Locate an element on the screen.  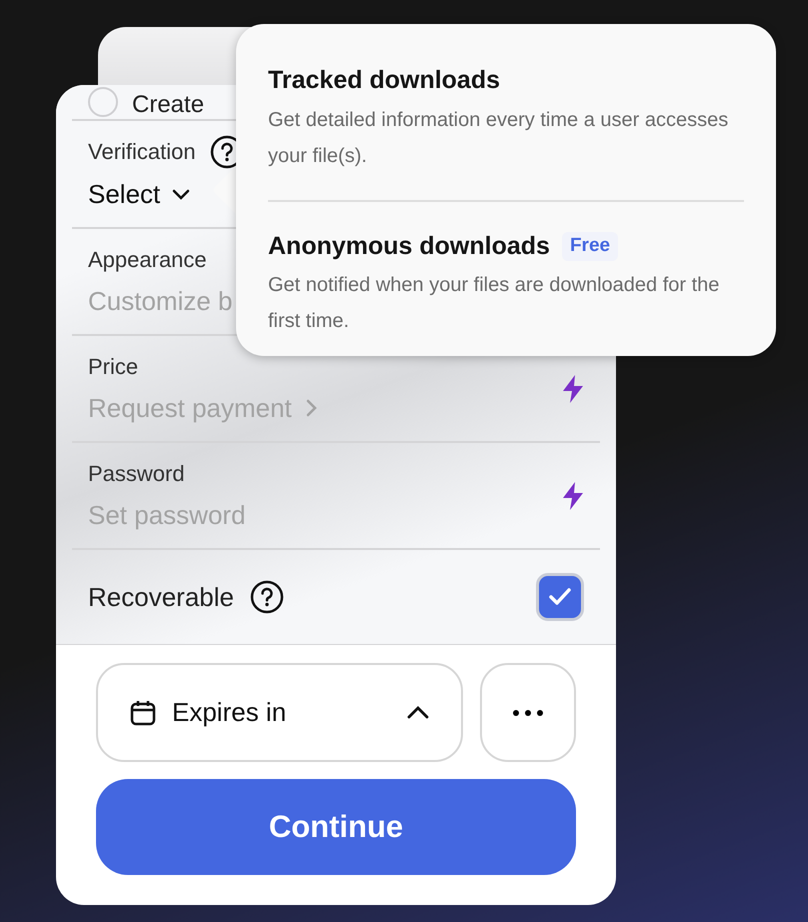
field-label: Verification is located at coordinates (142, 152).